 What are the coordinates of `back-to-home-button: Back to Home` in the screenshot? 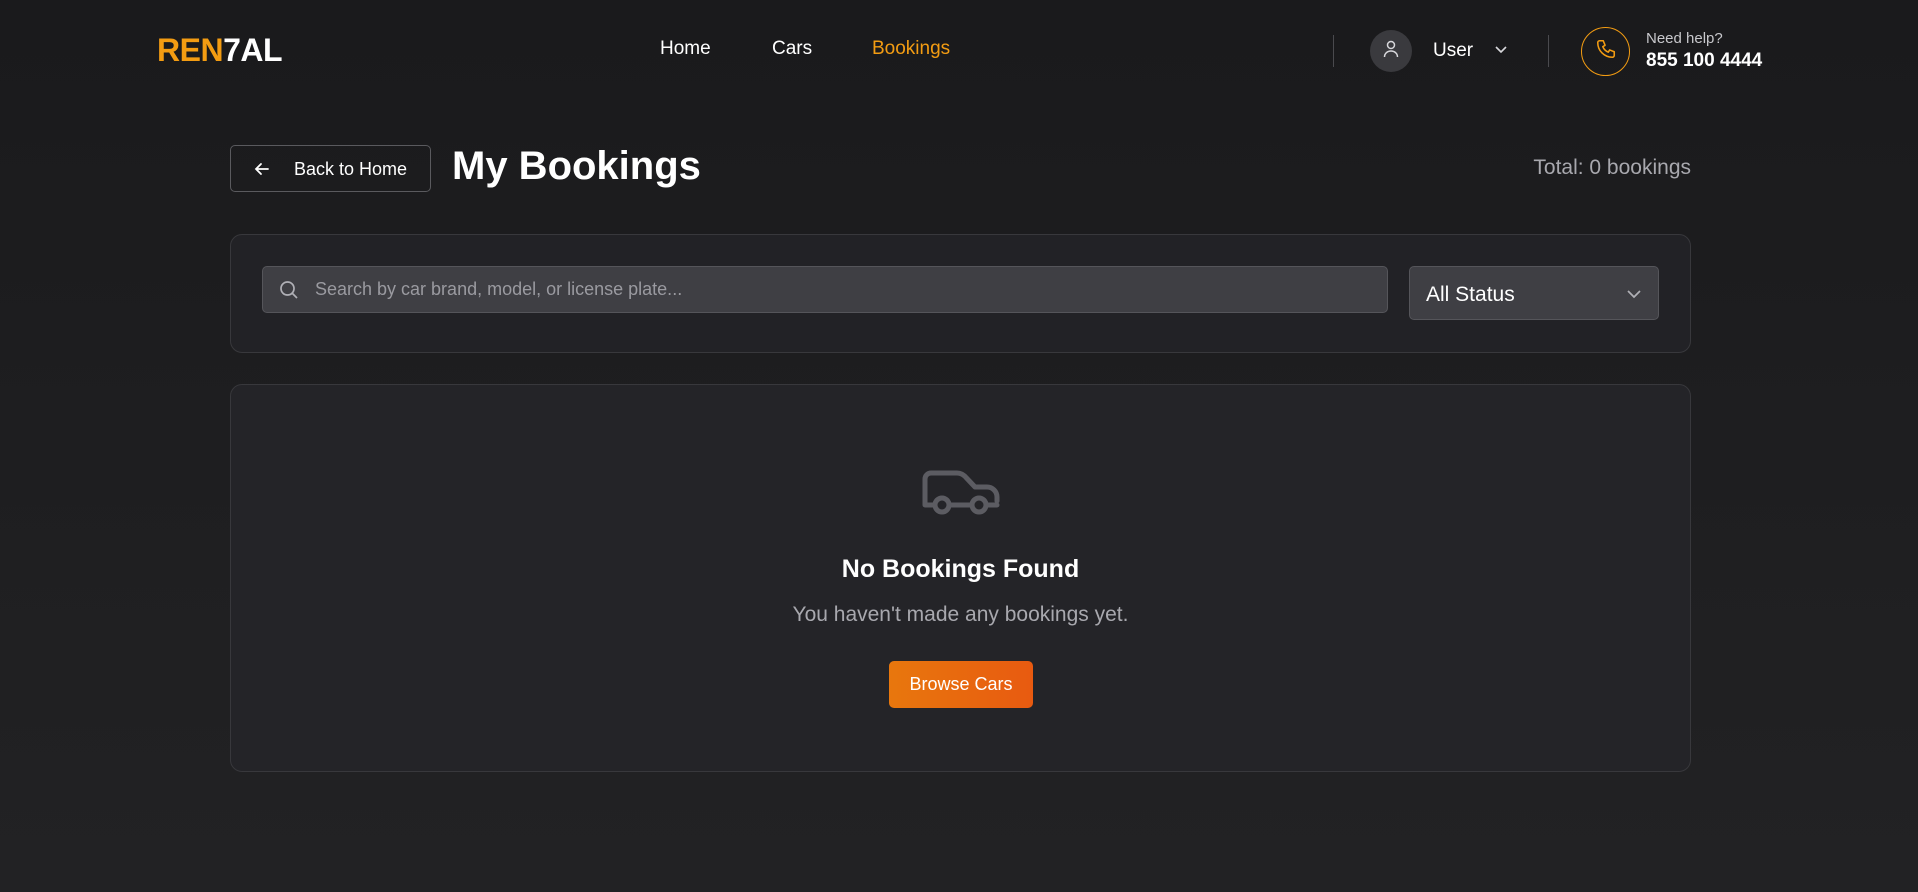 It's located at (330, 168).